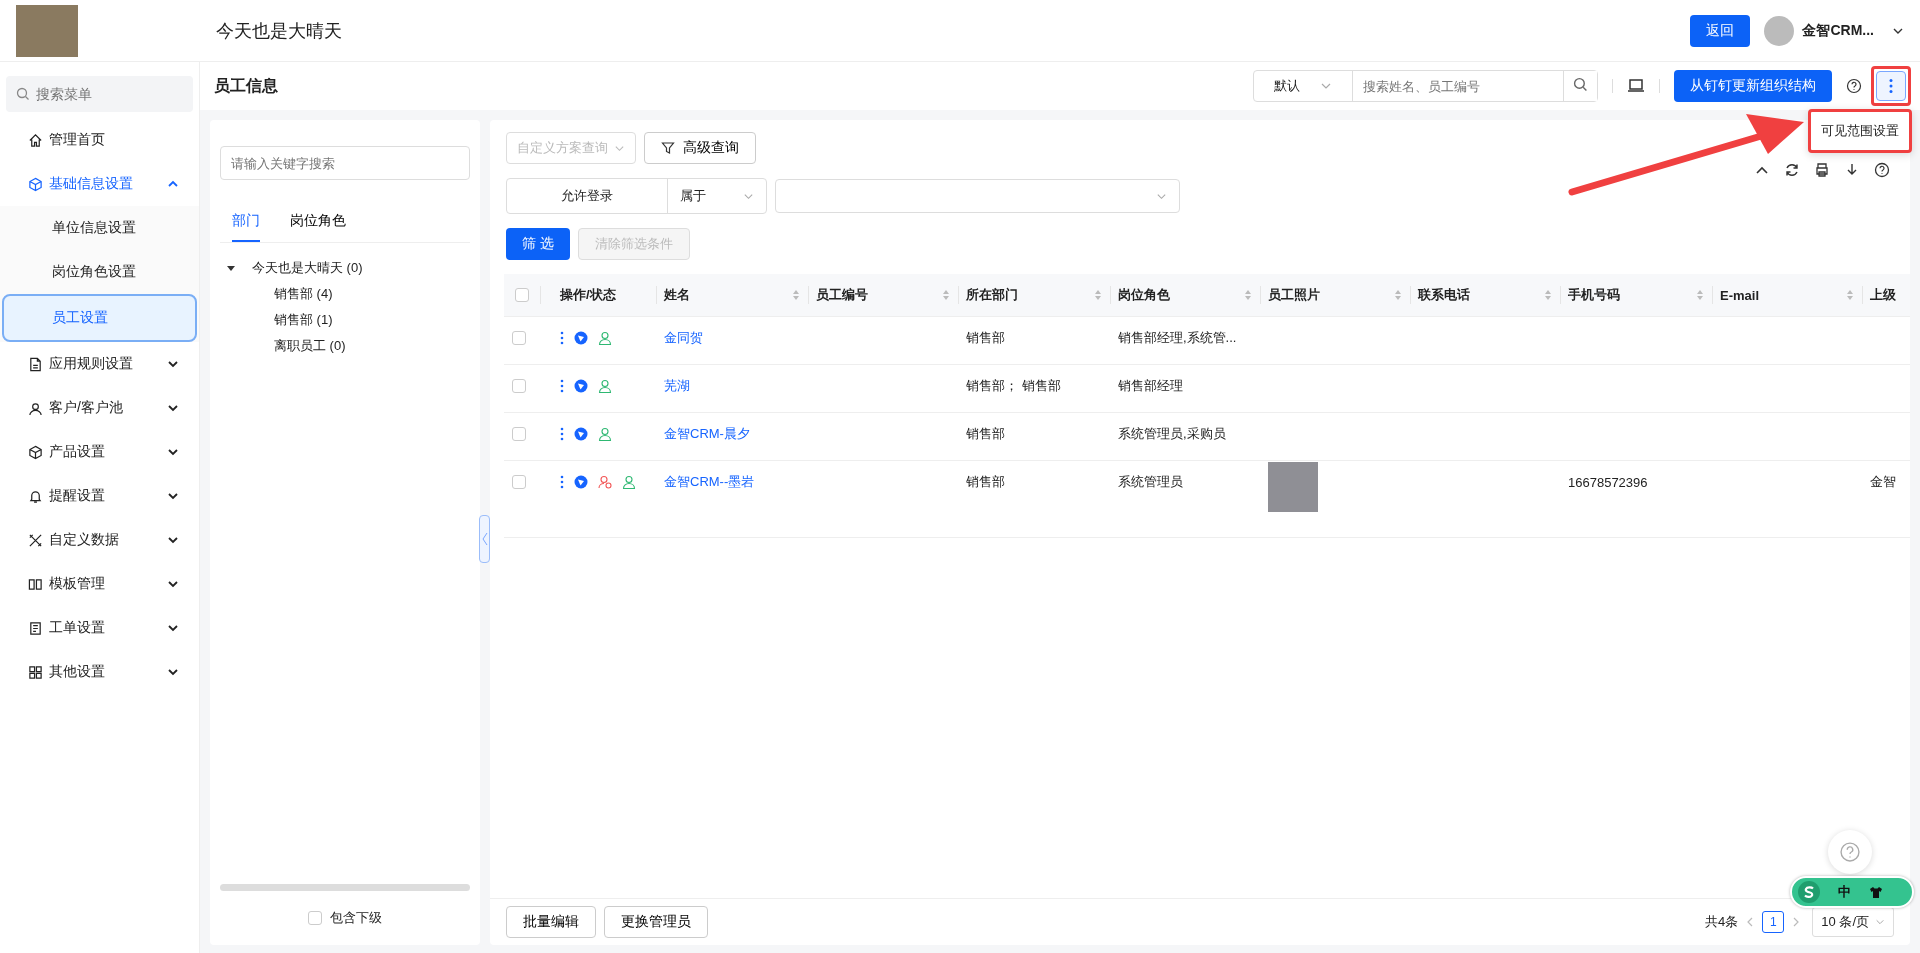 This screenshot has width=1920, height=953. I want to click on collapse-handle, so click(484, 539).